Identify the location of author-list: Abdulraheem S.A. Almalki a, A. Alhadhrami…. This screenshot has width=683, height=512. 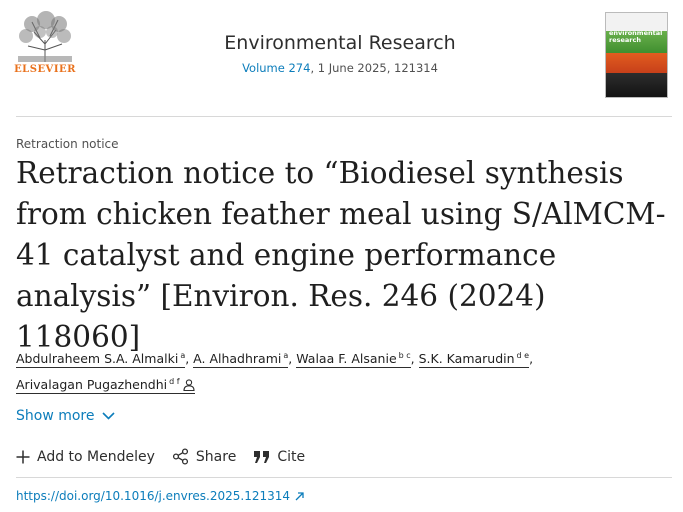
(336, 370).